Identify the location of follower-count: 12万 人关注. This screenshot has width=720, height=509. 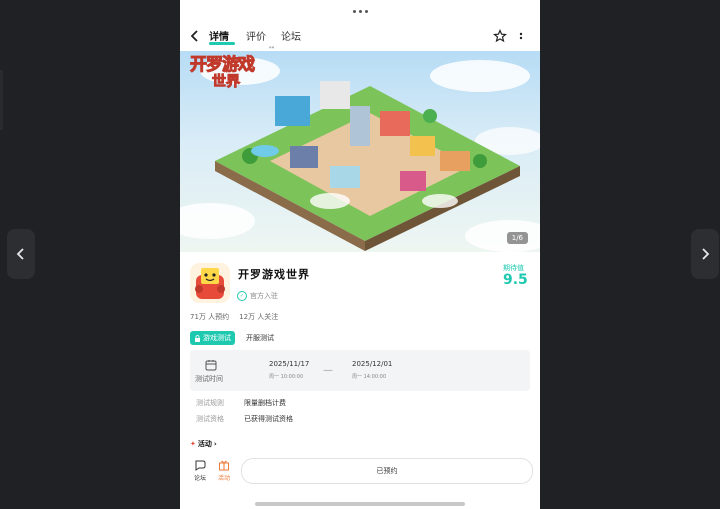
(259, 317).